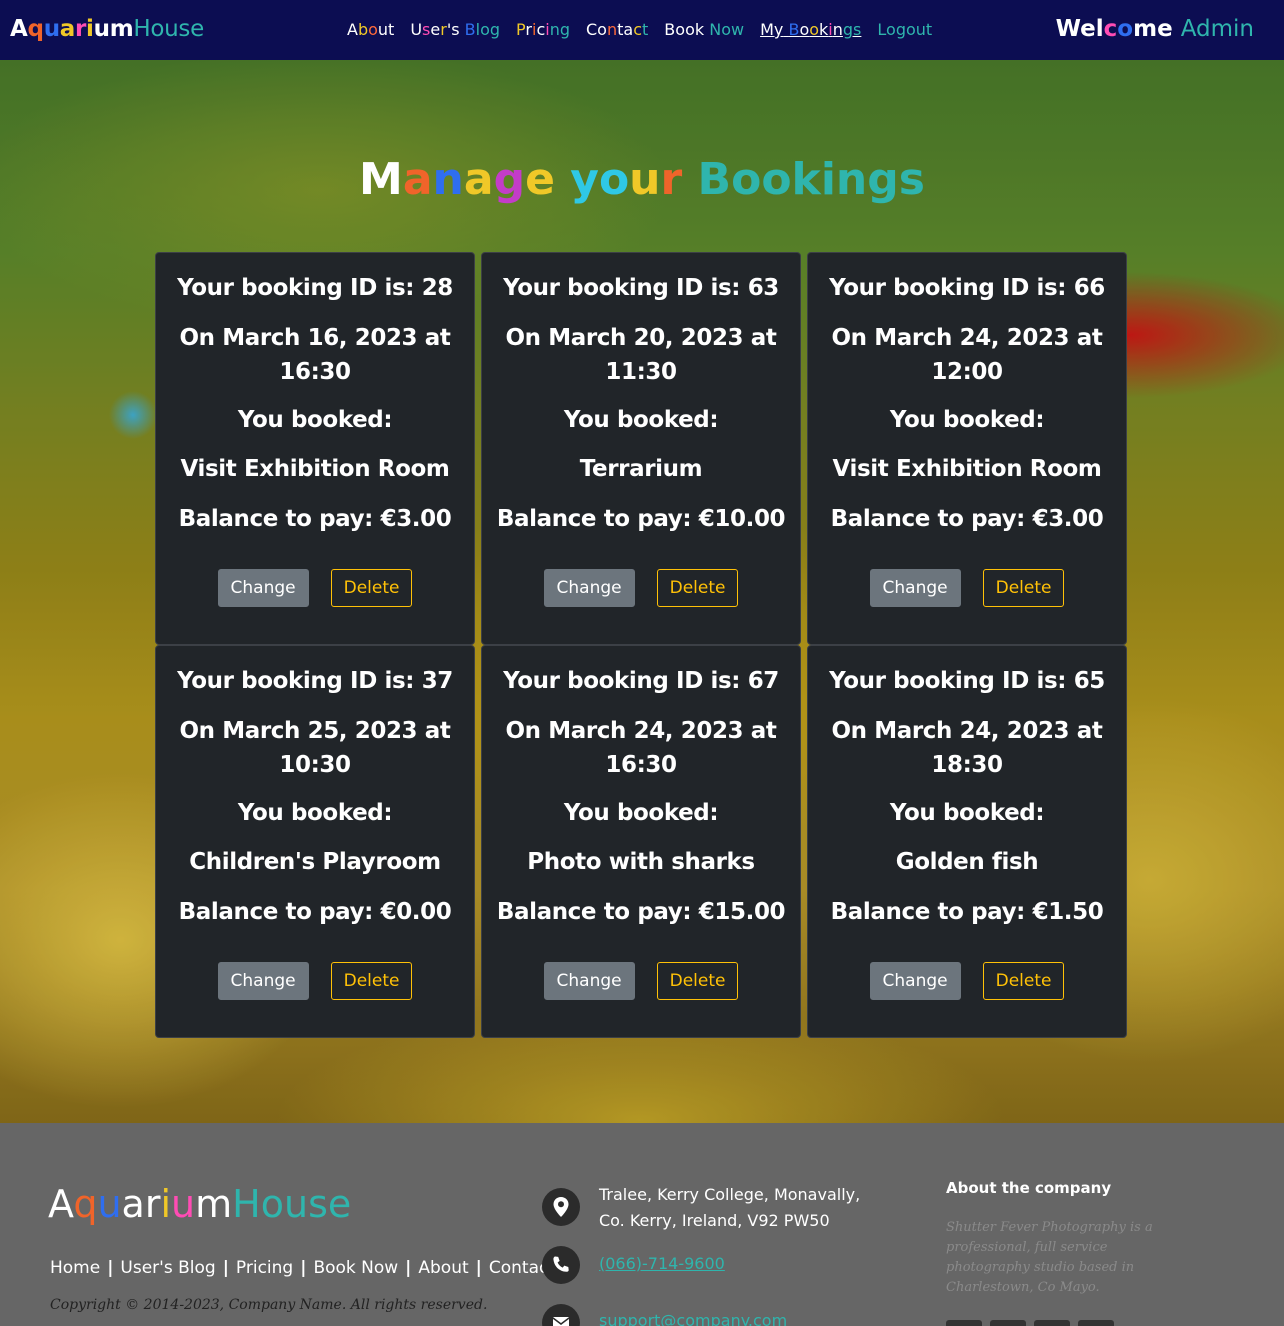 The image size is (1284, 1326). What do you see at coordinates (72, 29) in the screenshot?
I see `brand-logo-colored: Aquarium` at bounding box center [72, 29].